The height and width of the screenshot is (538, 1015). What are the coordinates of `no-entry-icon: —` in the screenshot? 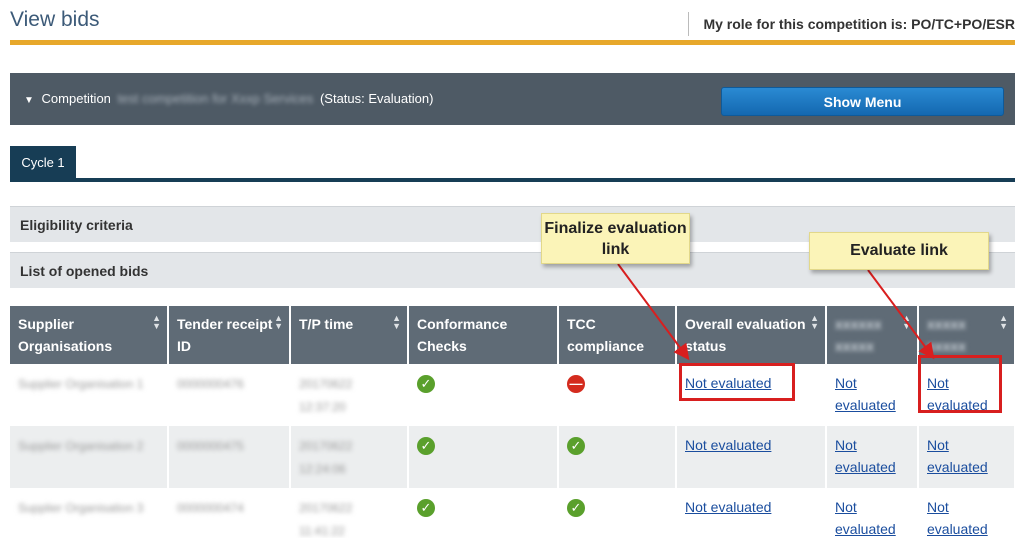 It's located at (576, 384).